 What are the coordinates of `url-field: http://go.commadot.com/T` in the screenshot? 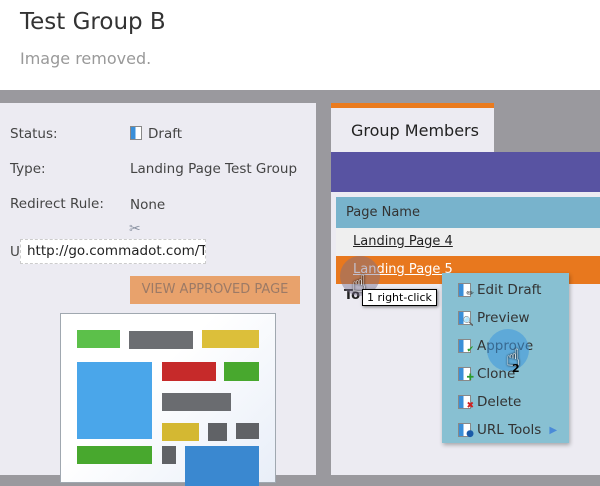 It's located at (113, 251).